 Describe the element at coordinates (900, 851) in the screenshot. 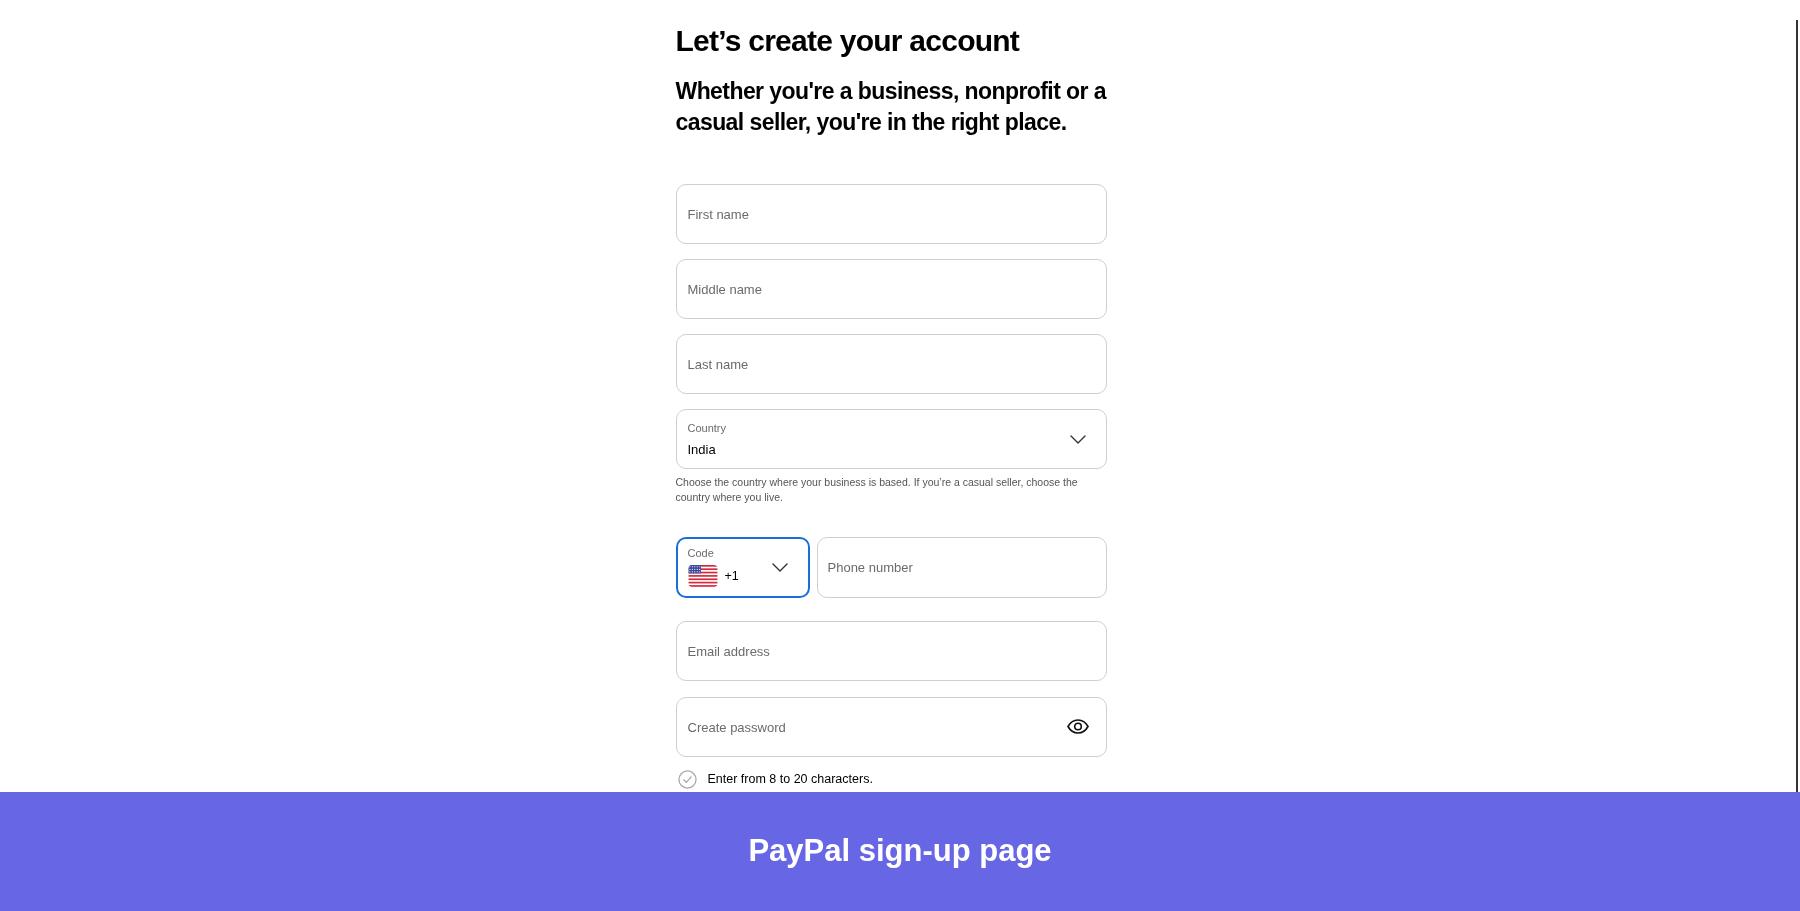

I see `caption-text: PayPal sign-up page` at that location.